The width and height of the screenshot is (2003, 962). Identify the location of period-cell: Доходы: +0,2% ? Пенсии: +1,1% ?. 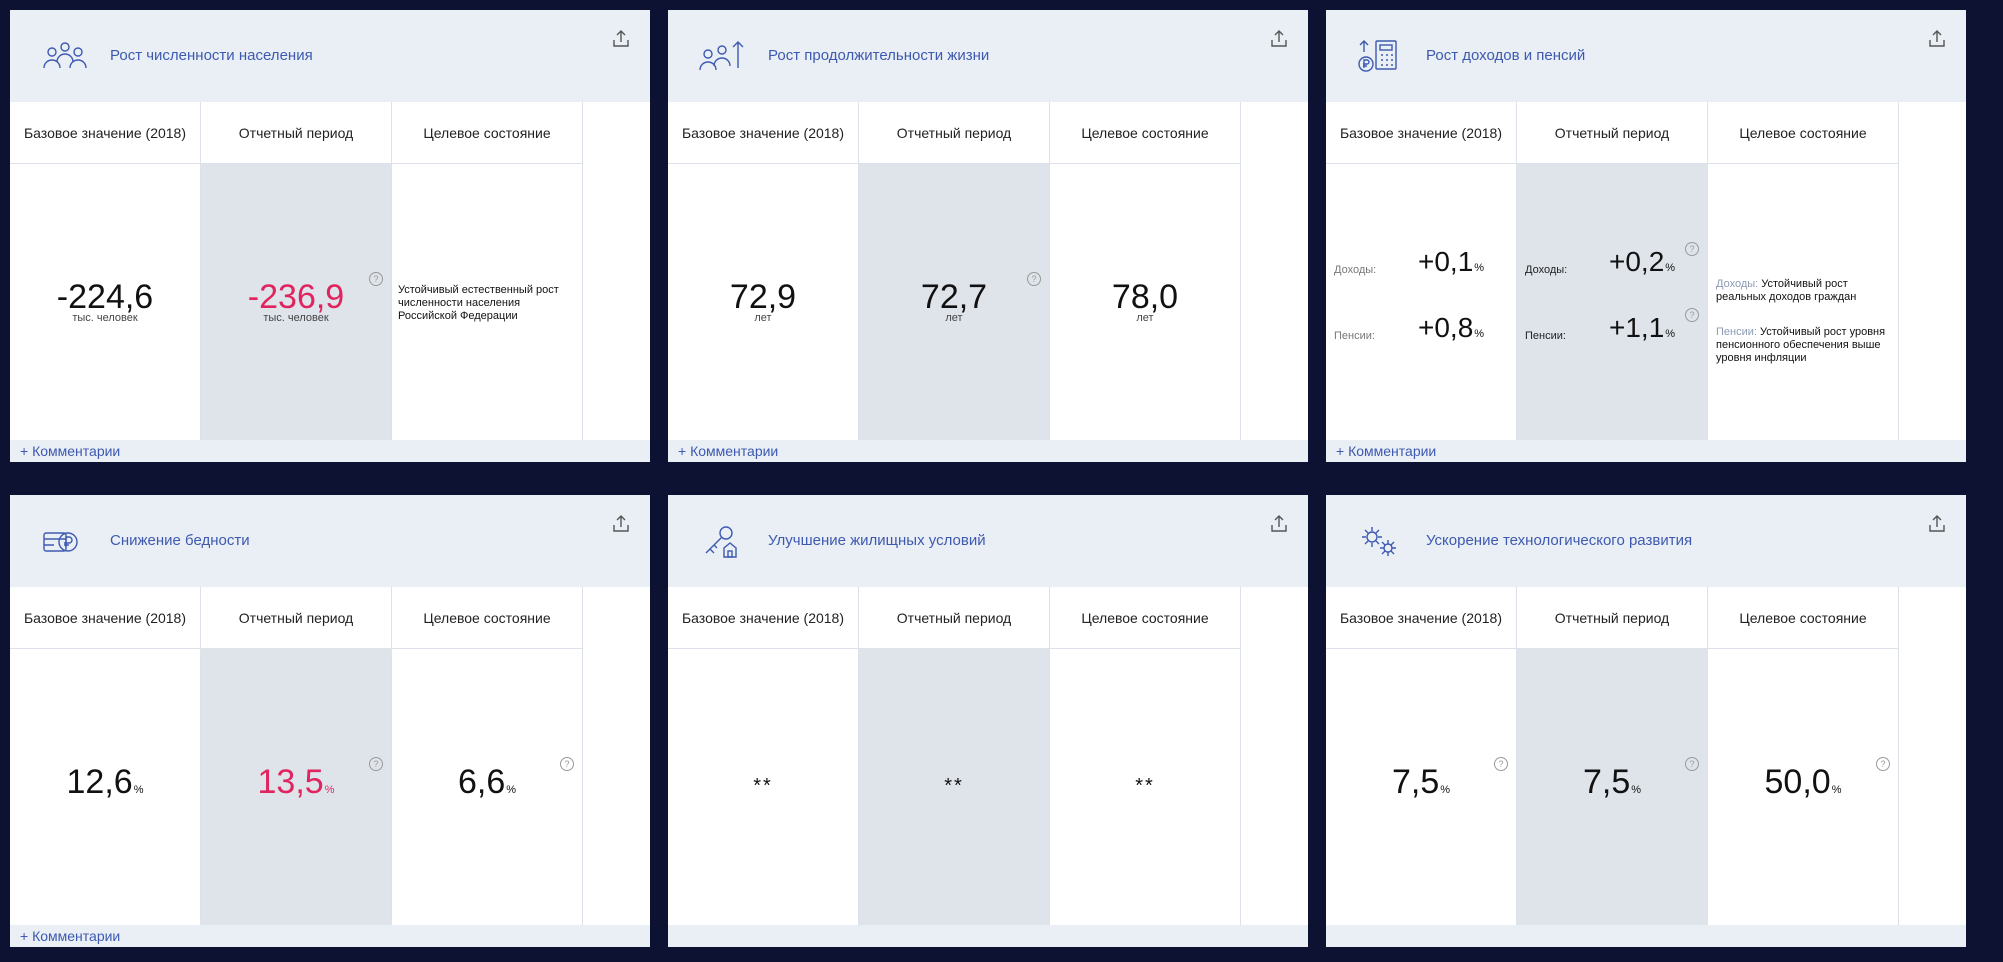
(1612, 302).